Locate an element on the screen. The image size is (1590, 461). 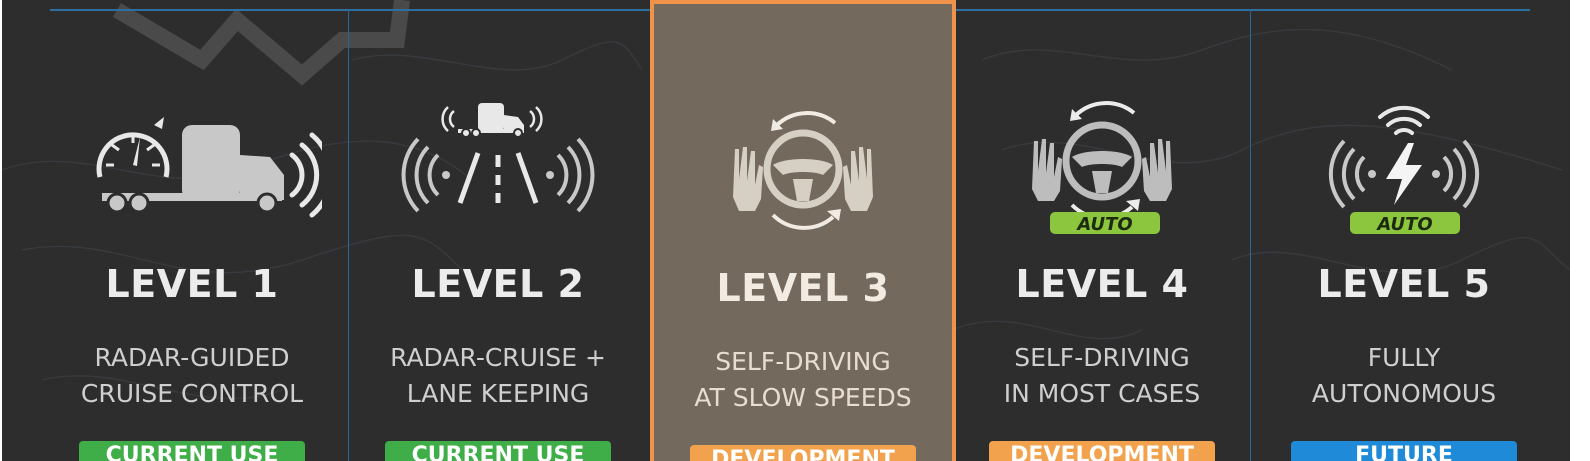
truck-lane-radar-icon is located at coordinates (498, 158).